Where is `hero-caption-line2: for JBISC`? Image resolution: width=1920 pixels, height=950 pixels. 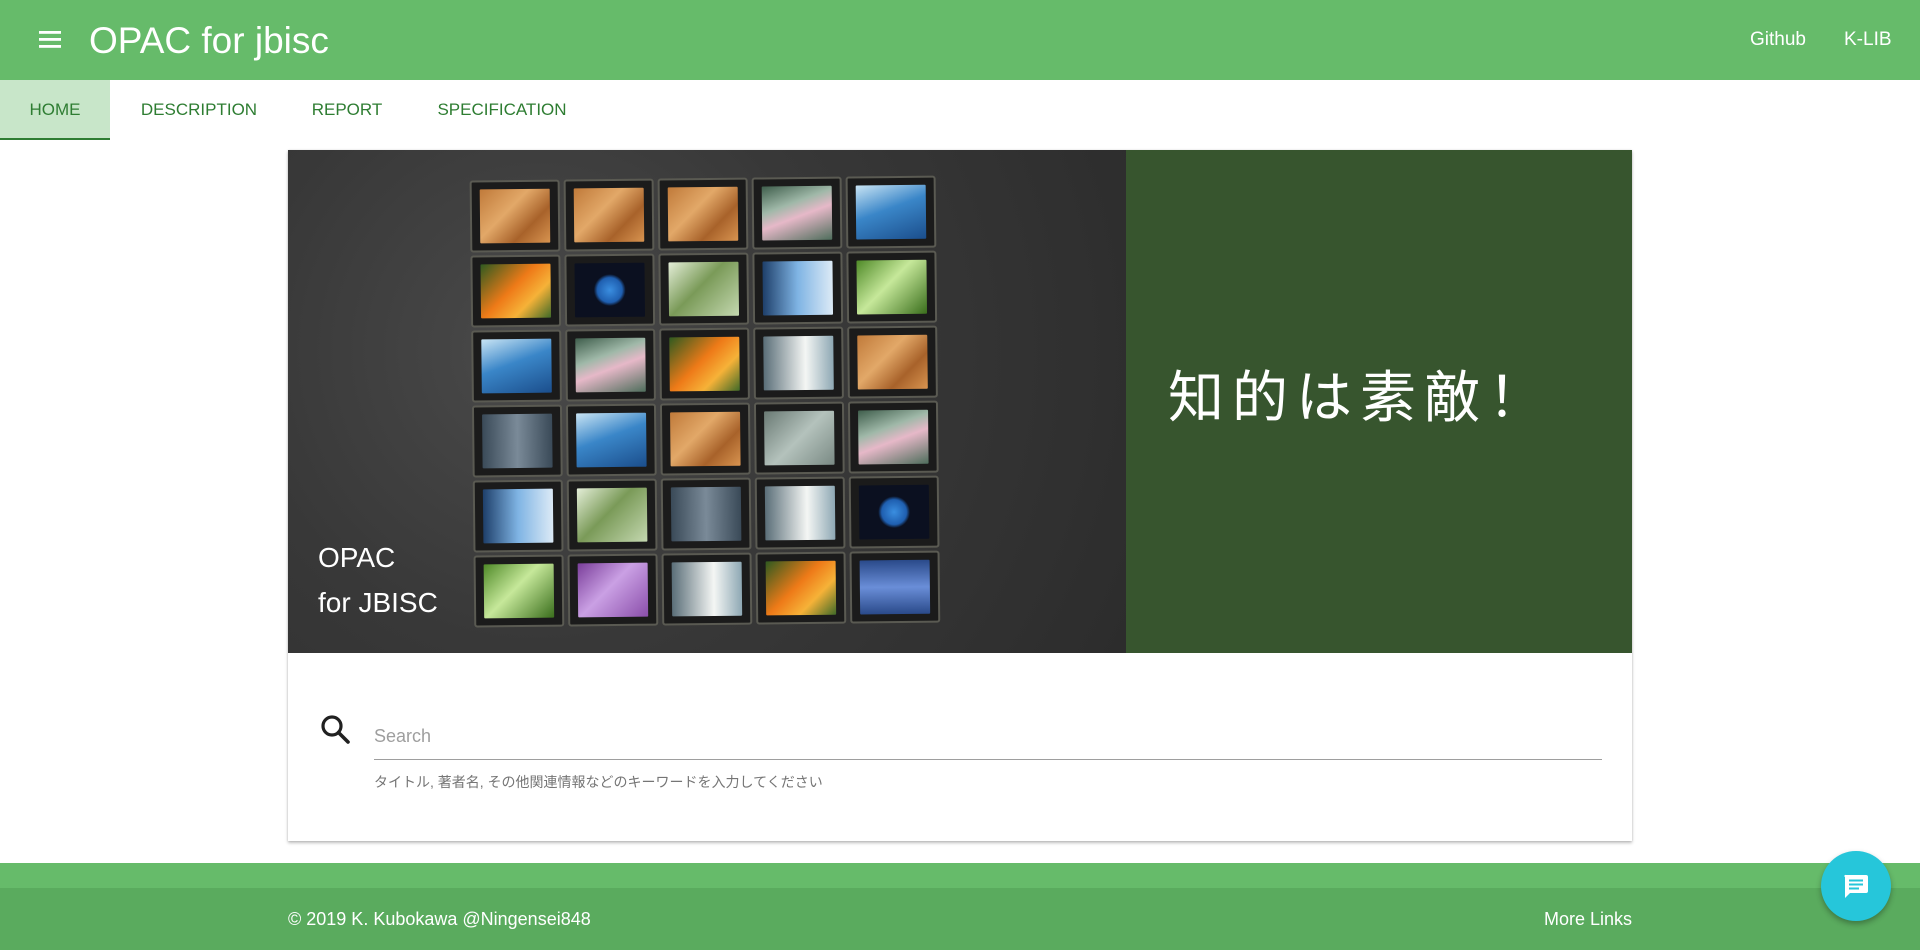
hero-caption-line2: for JBISC is located at coordinates (378, 602).